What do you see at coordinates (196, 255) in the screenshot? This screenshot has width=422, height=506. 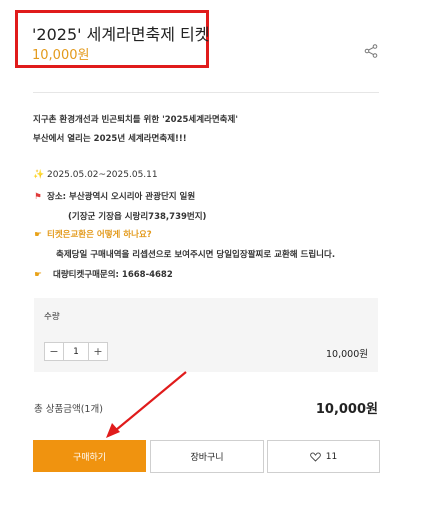 I see `exchange-answer: 축제당일 구매내역을 리셉션으로 보여주시면 당일입장팔찌로 교환해 드립니다.` at bounding box center [196, 255].